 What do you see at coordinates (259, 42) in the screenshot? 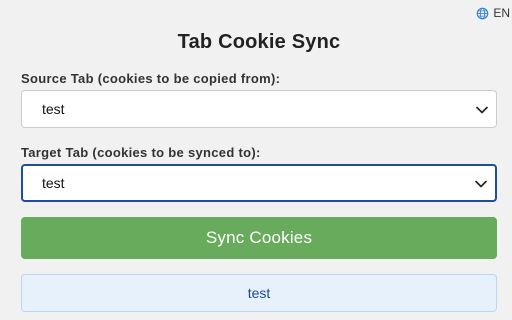
I see `page-title: Tab Cookie Sync` at bounding box center [259, 42].